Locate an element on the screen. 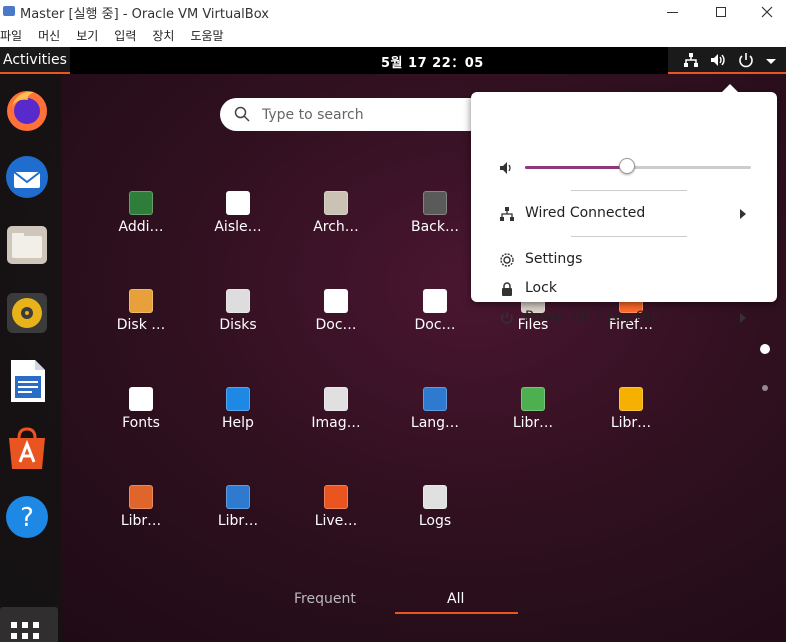  dock-files is located at coordinates (27, 245).